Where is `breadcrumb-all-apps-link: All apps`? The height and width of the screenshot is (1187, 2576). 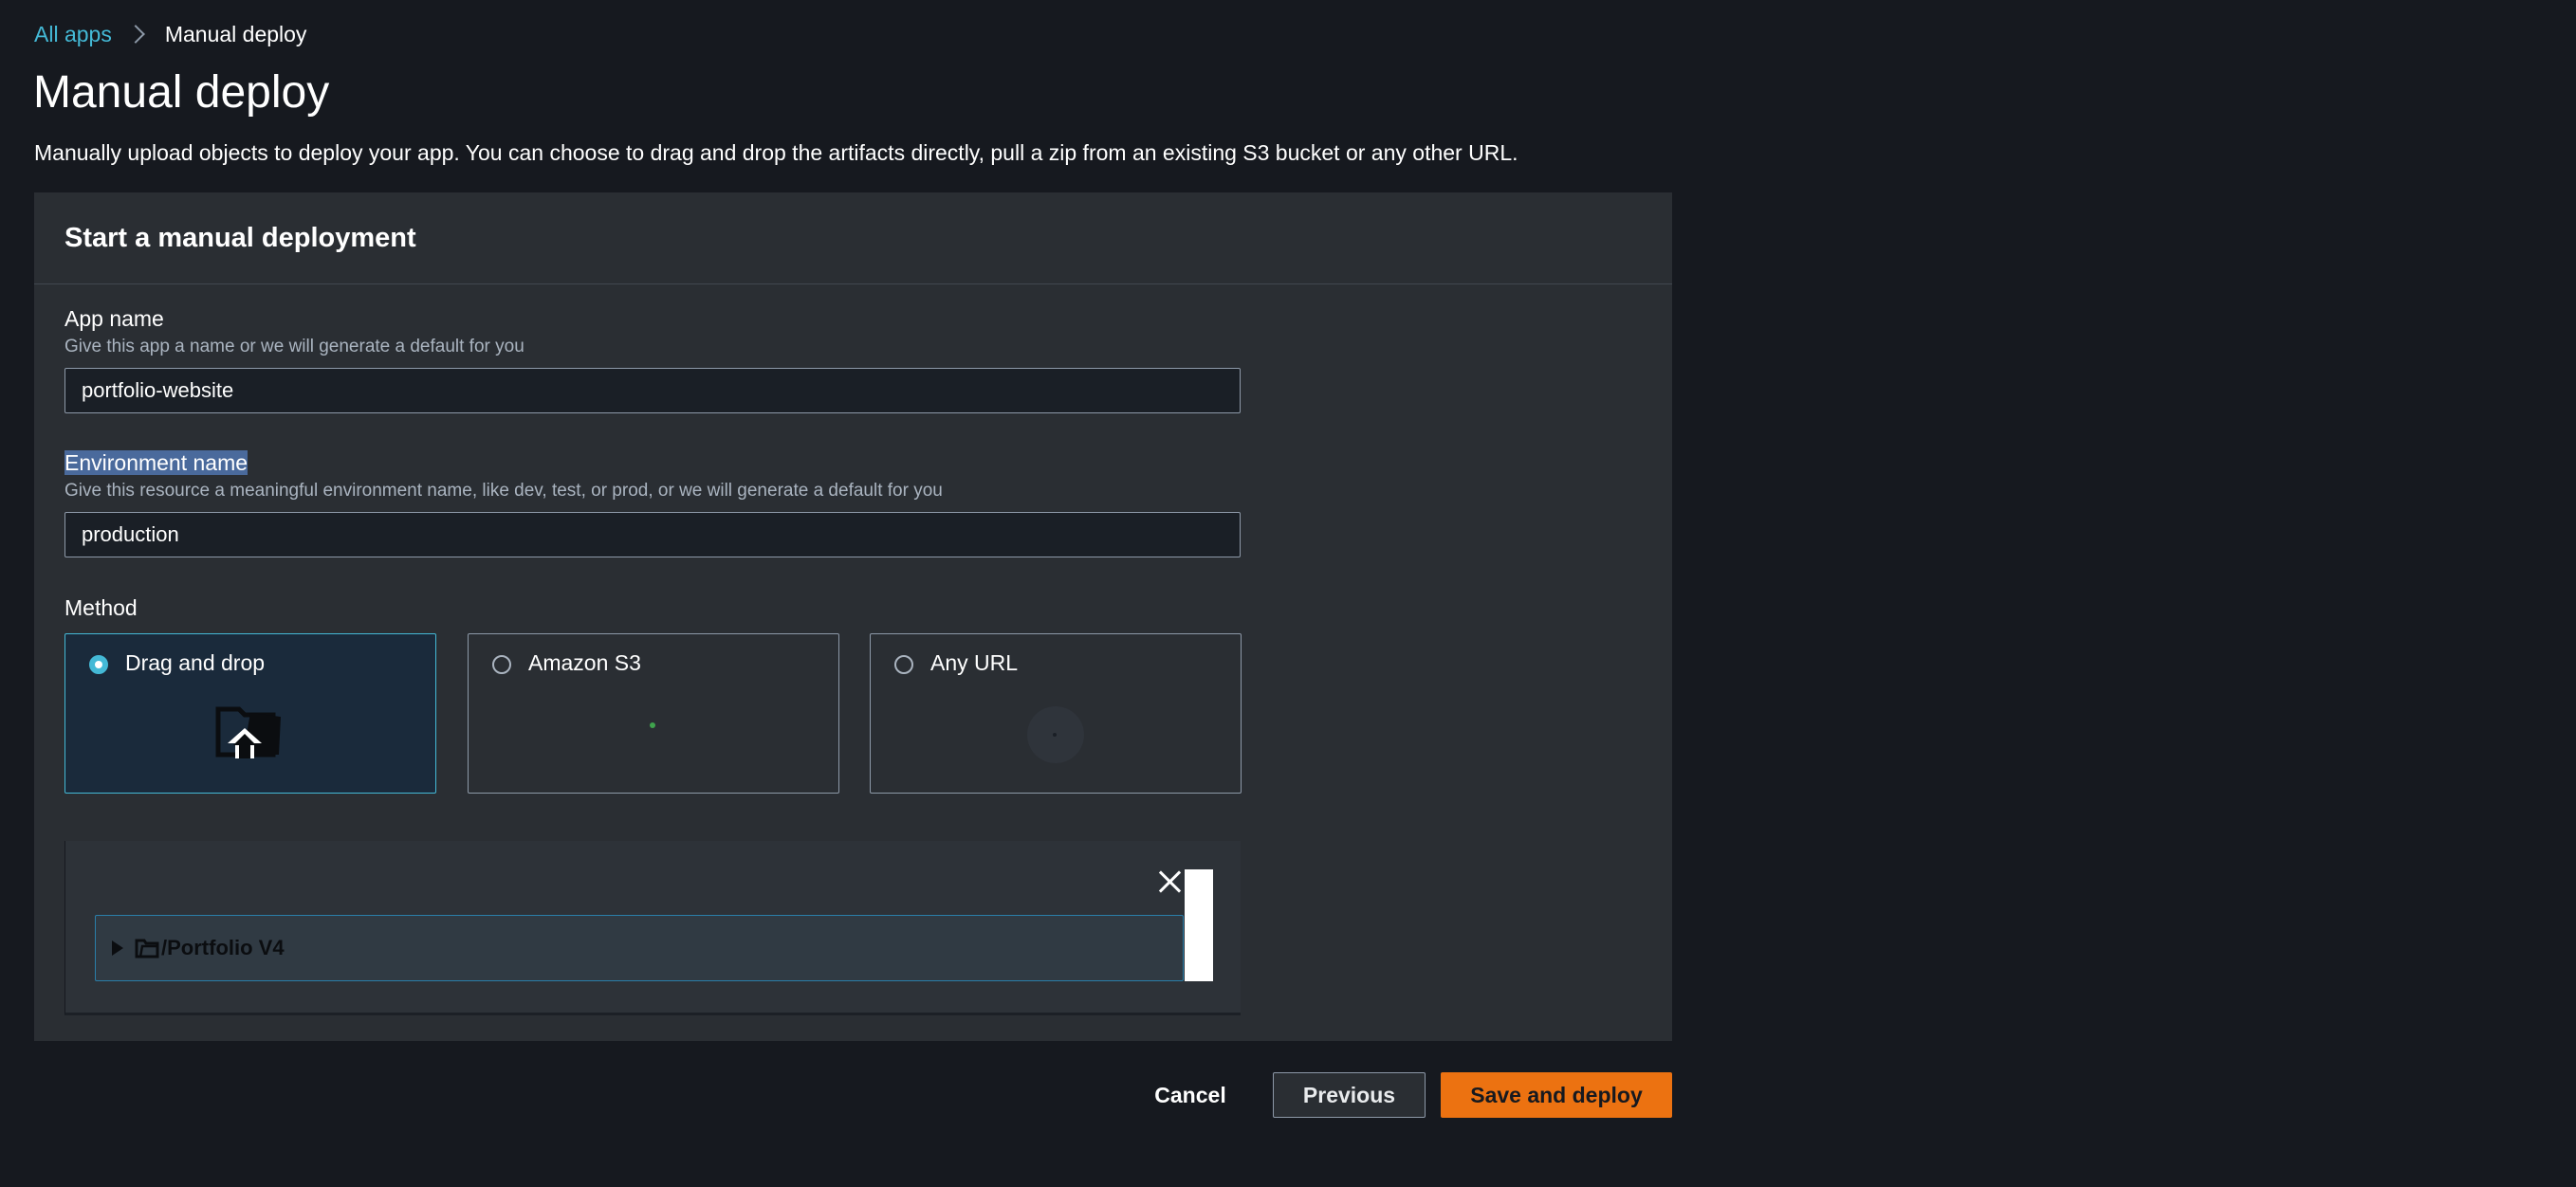 breadcrumb-all-apps-link: All apps is located at coordinates (73, 34).